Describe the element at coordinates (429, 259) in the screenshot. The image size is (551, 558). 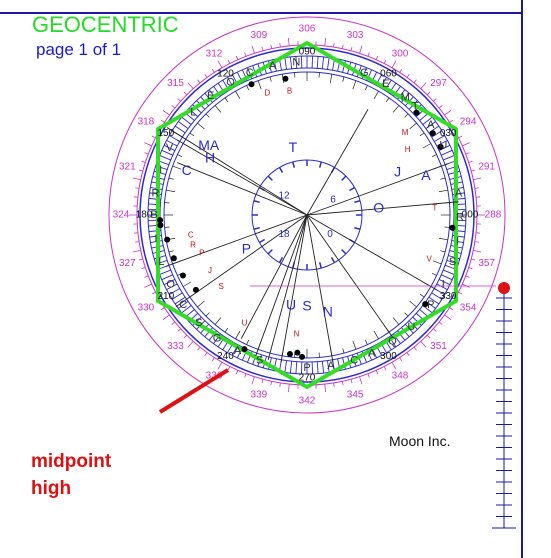
I see `planet-glyph: V` at that location.